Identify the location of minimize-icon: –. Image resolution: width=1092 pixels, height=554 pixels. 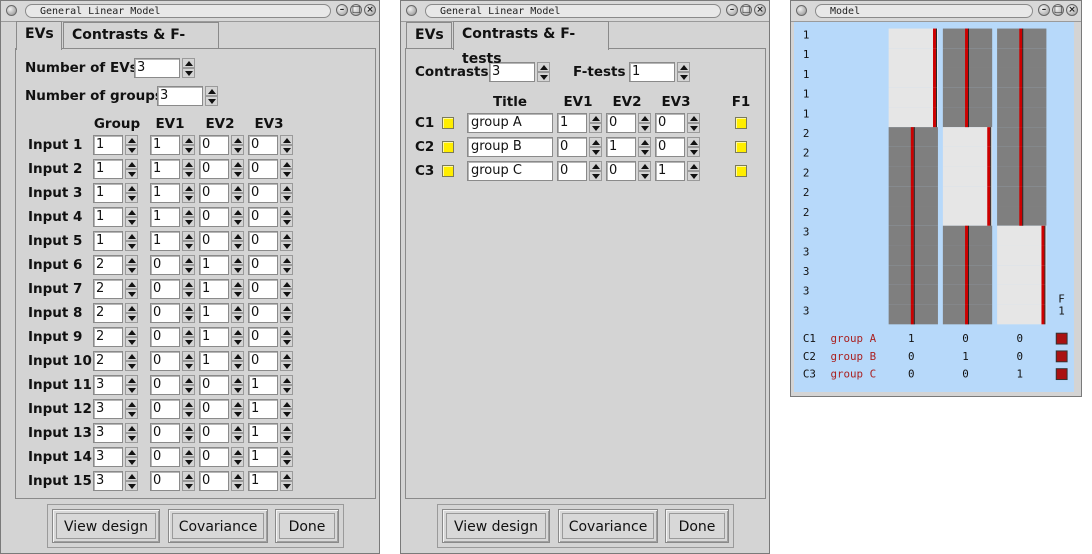
(1044, 10).